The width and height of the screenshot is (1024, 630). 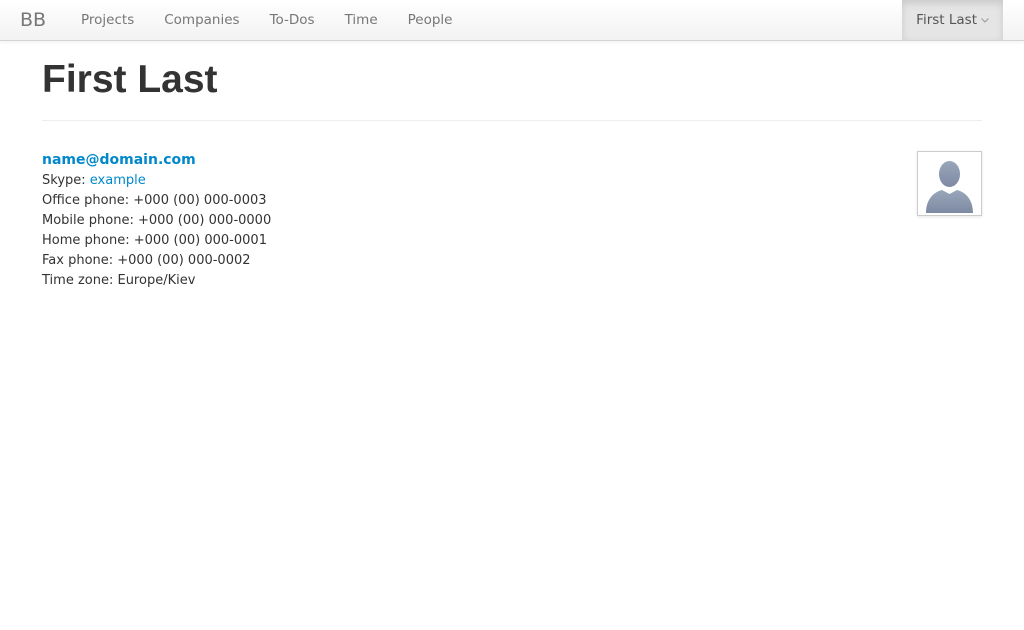 I want to click on user-silhouette-icon, so click(x=949, y=183).